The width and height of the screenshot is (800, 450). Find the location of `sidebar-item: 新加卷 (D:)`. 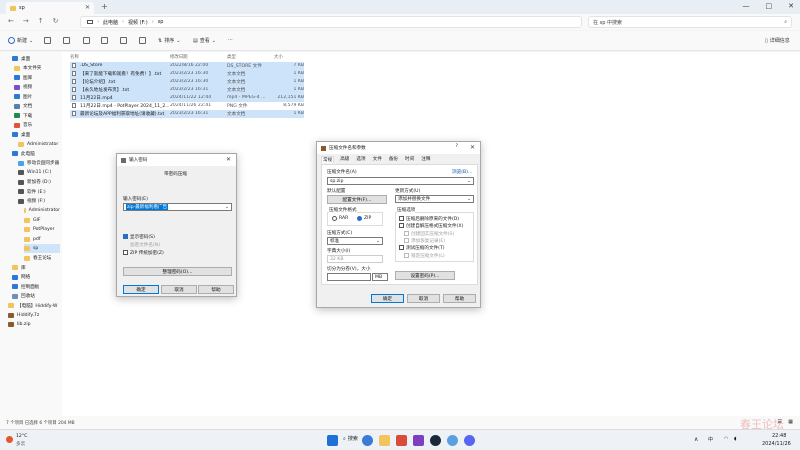

sidebar-item: 新加卷 (D:) is located at coordinates (39, 182).